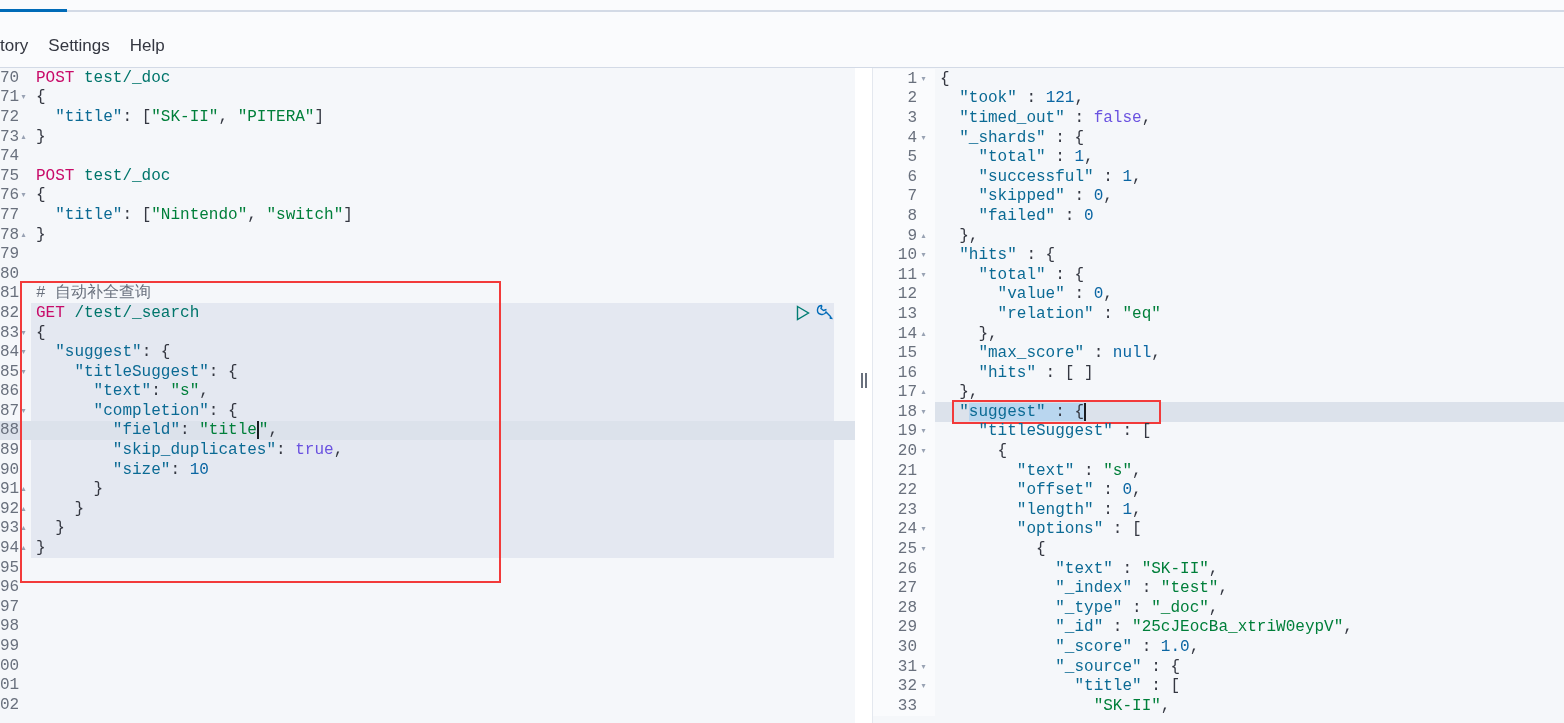 Image resolution: width=1564 pixels, height=723 pixels. Describe the element at coordinates (9, 234) in the screenshot. I see `line-number: 78` at that location.